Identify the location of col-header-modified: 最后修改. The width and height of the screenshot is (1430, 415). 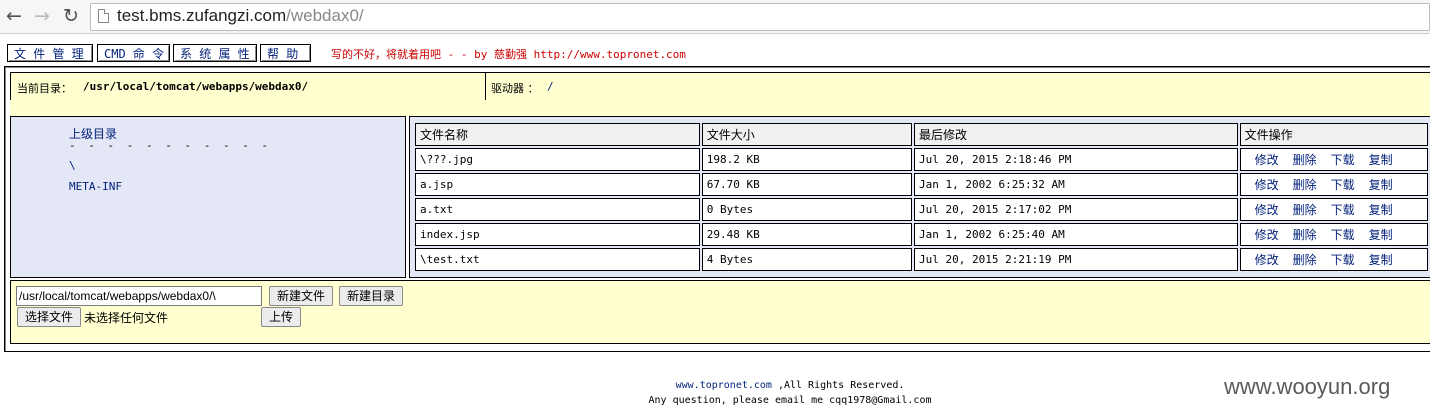
(1076, 134).